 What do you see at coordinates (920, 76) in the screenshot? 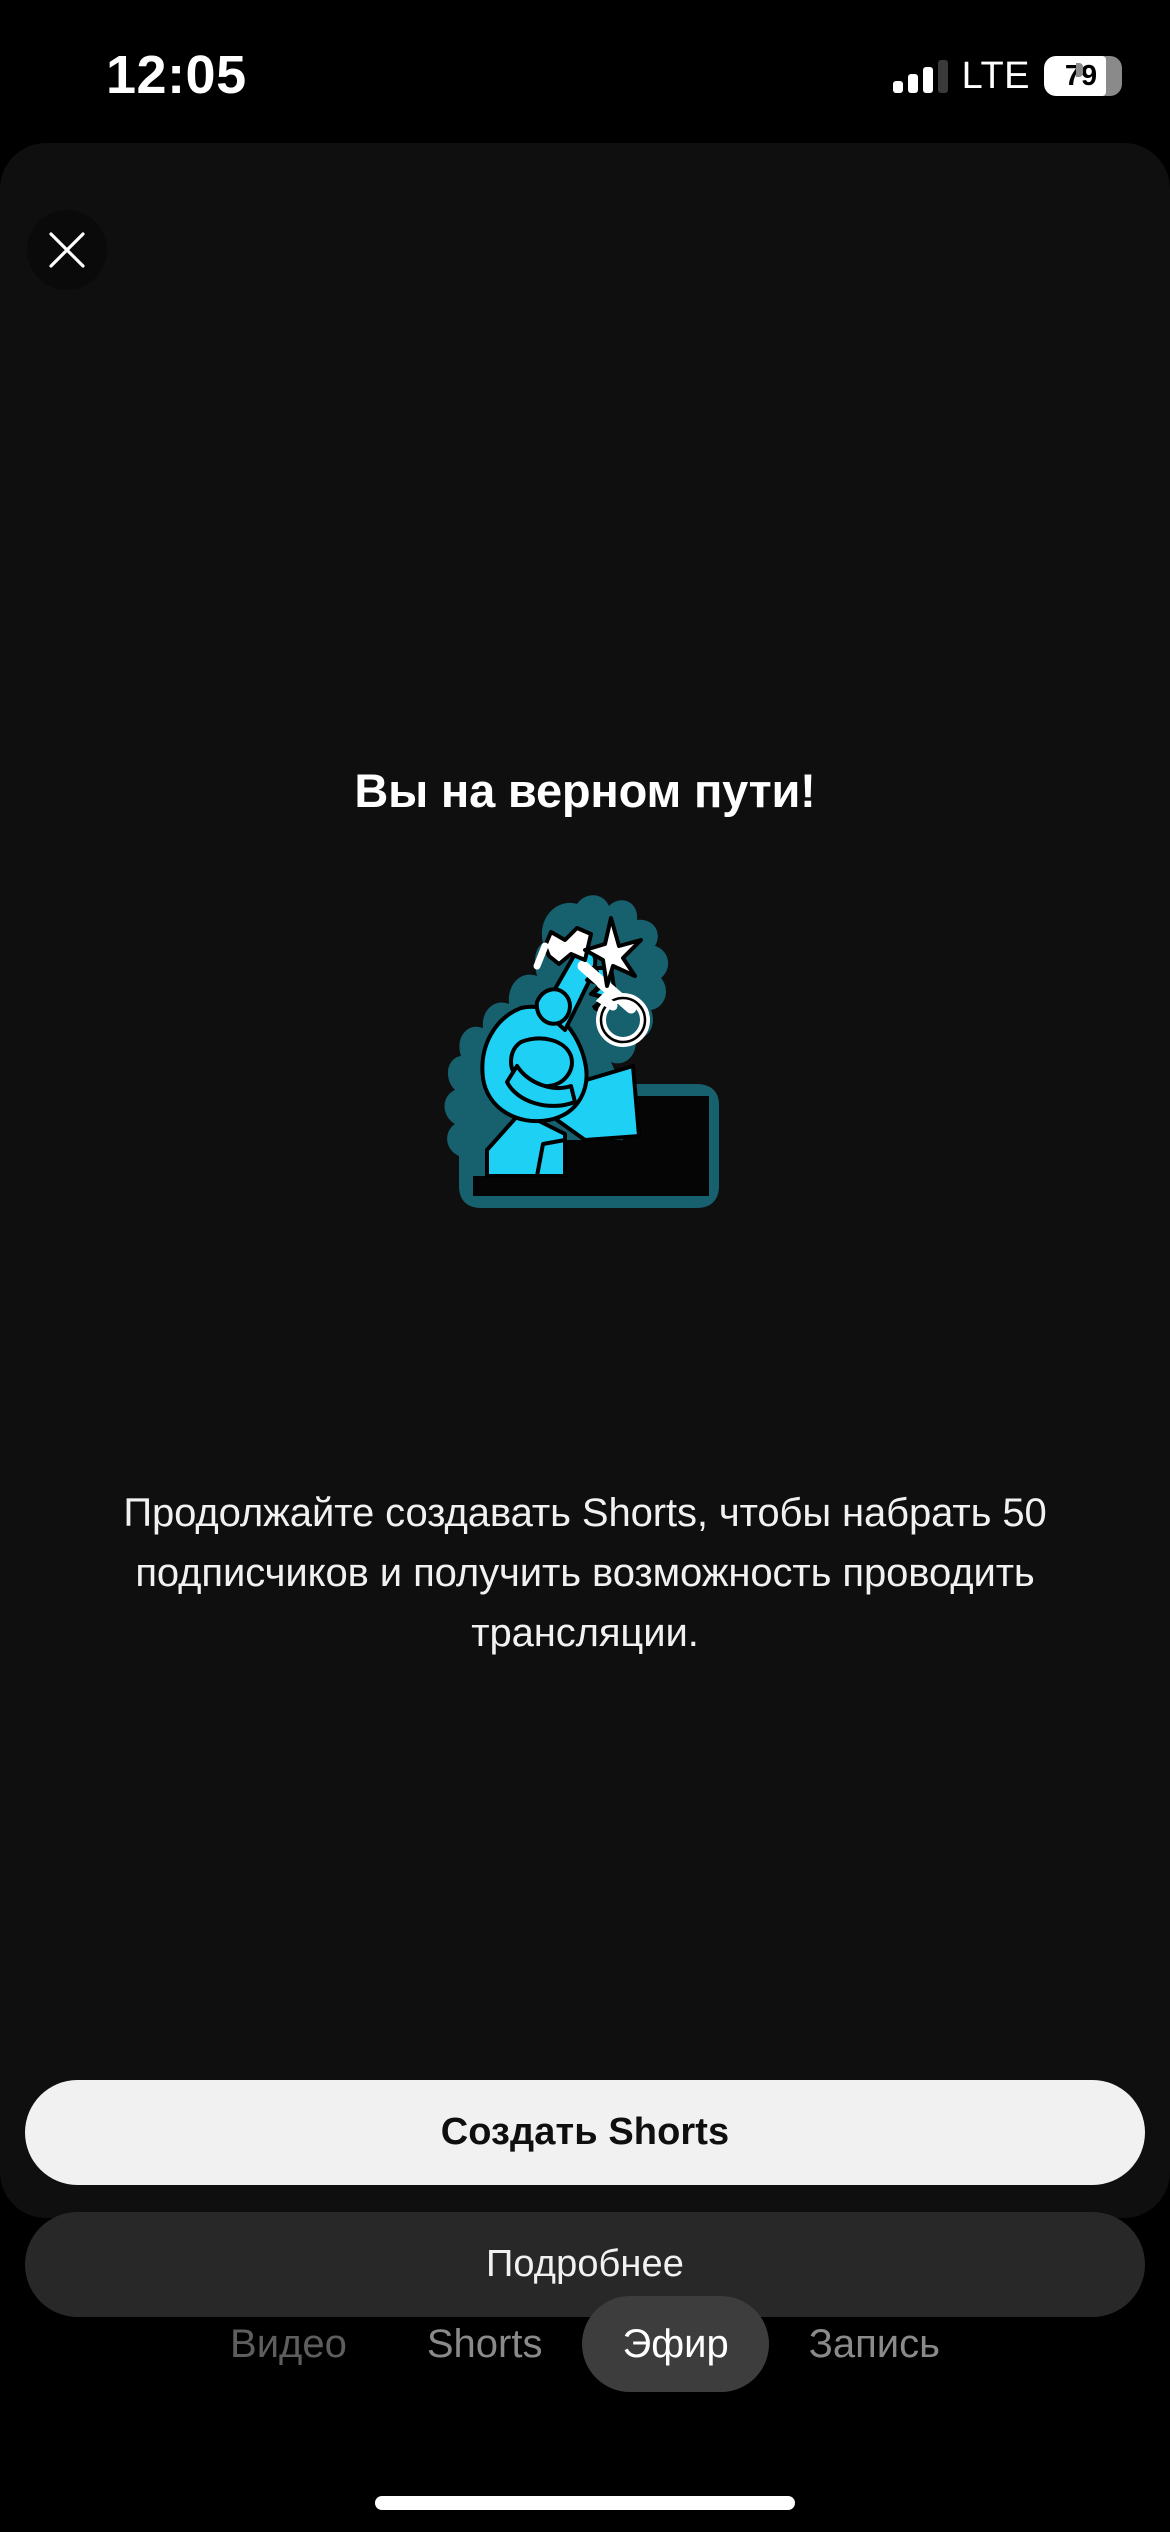
I see `signal-bars-icon` at bounding box center [920, 76].